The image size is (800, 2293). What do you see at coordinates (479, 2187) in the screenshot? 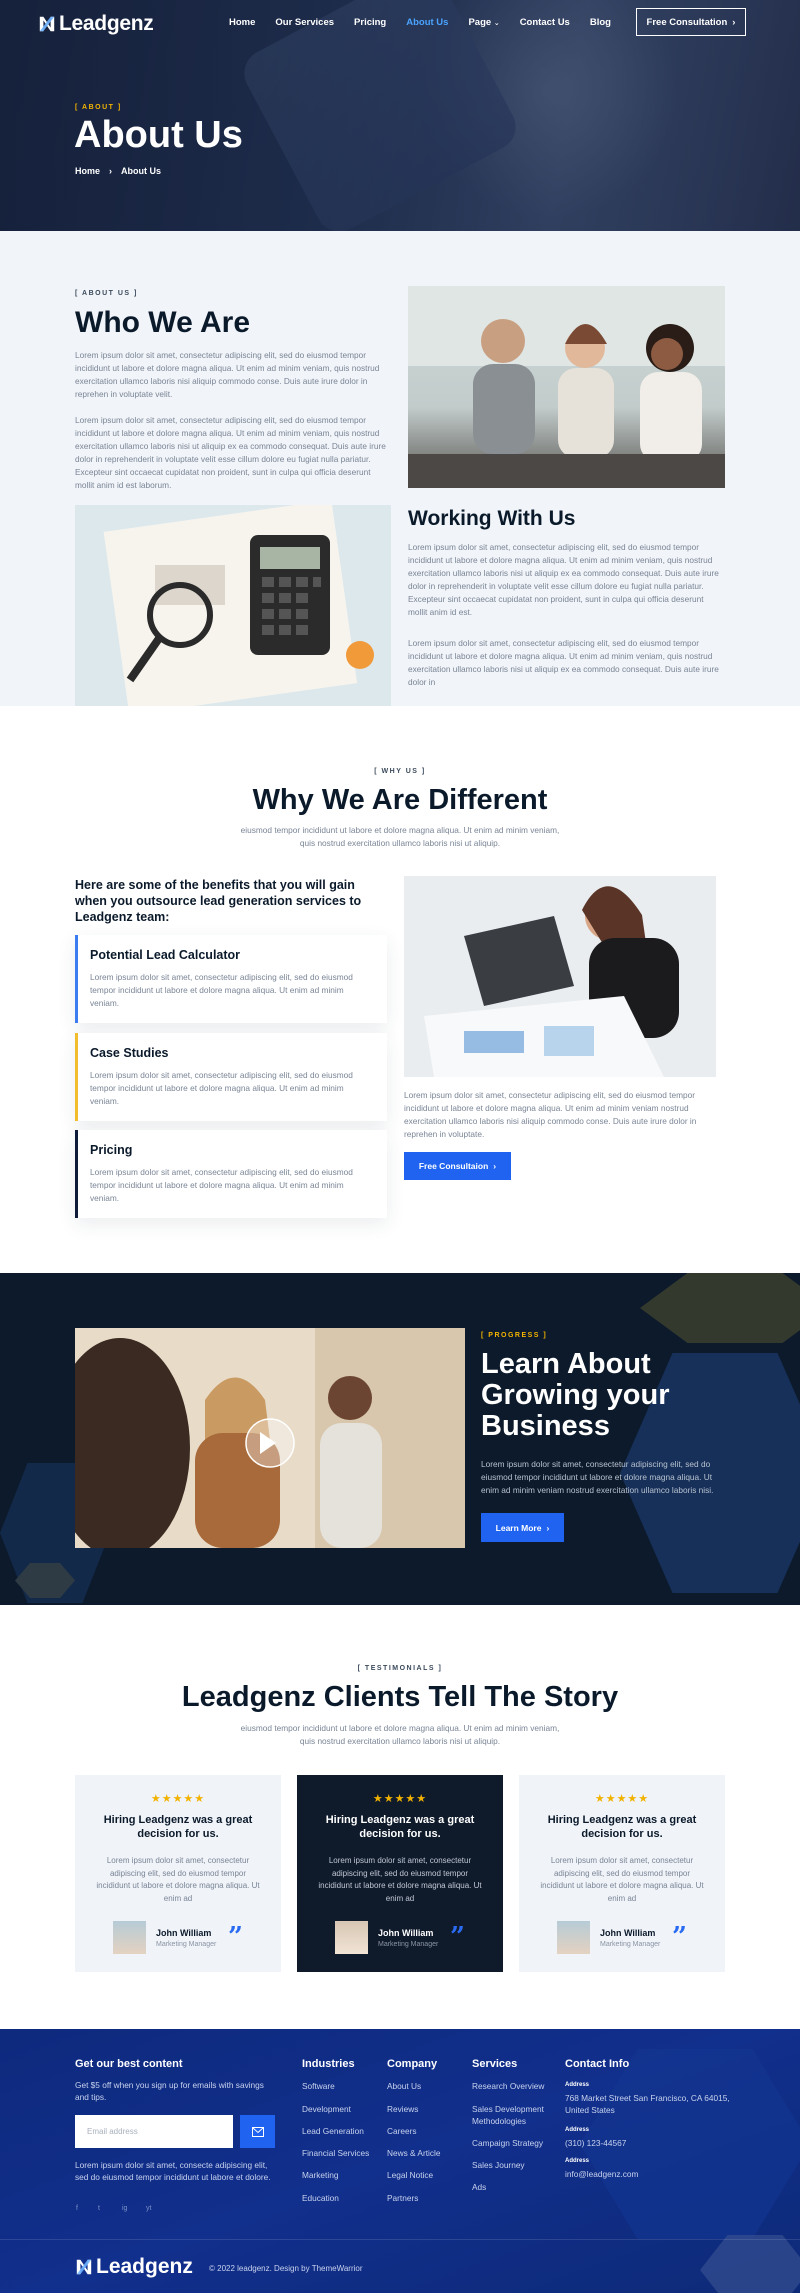
I see `footer-link: Ads` at bounding box center [479, 2187].